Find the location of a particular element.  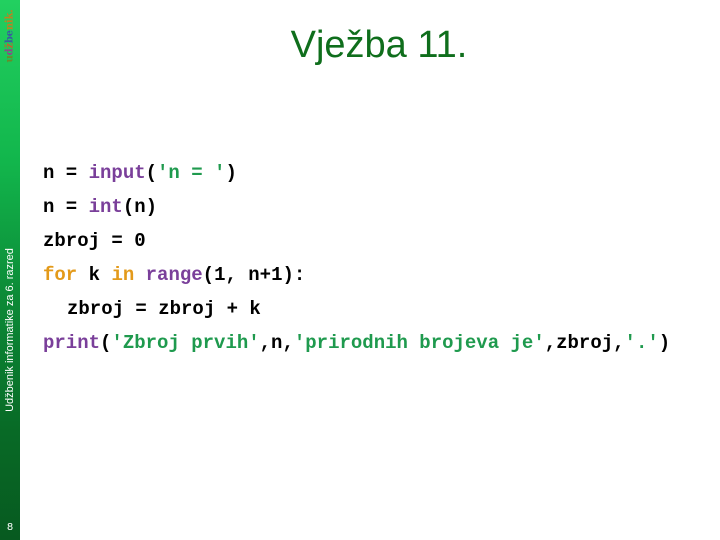

logo-part: u is located at coordinates (10, 59).